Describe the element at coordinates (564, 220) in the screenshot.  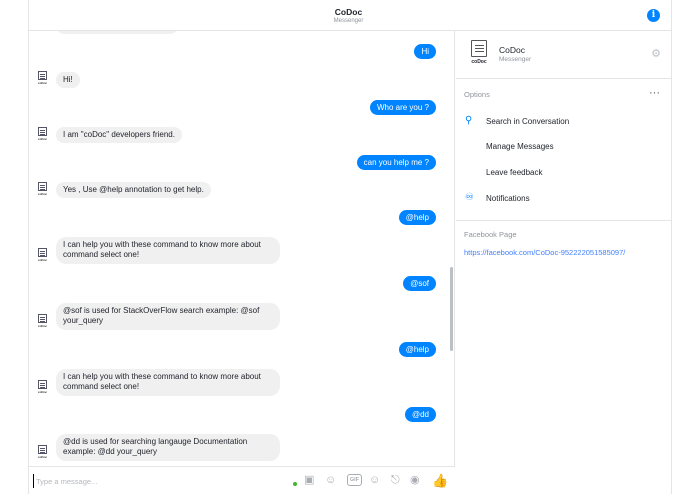
I see `section-divider` at that location.